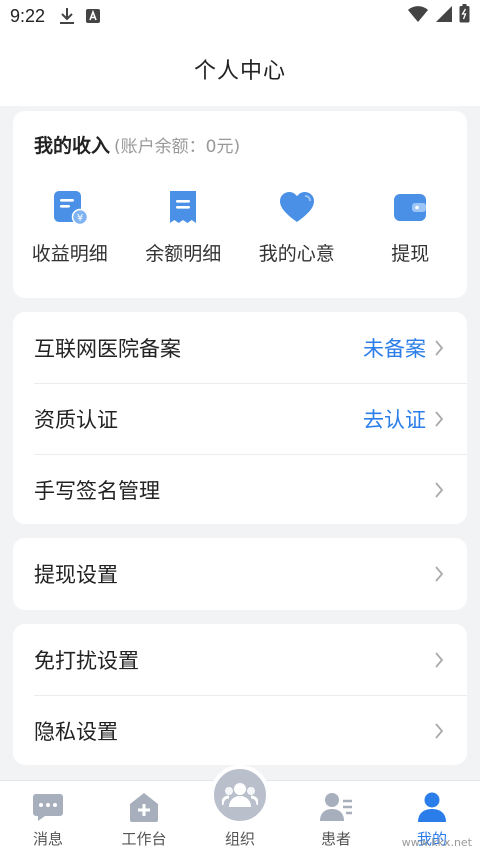 The image size is (480, 853). I want to click on settings-group-2: 提现设置, so click(240, 574).